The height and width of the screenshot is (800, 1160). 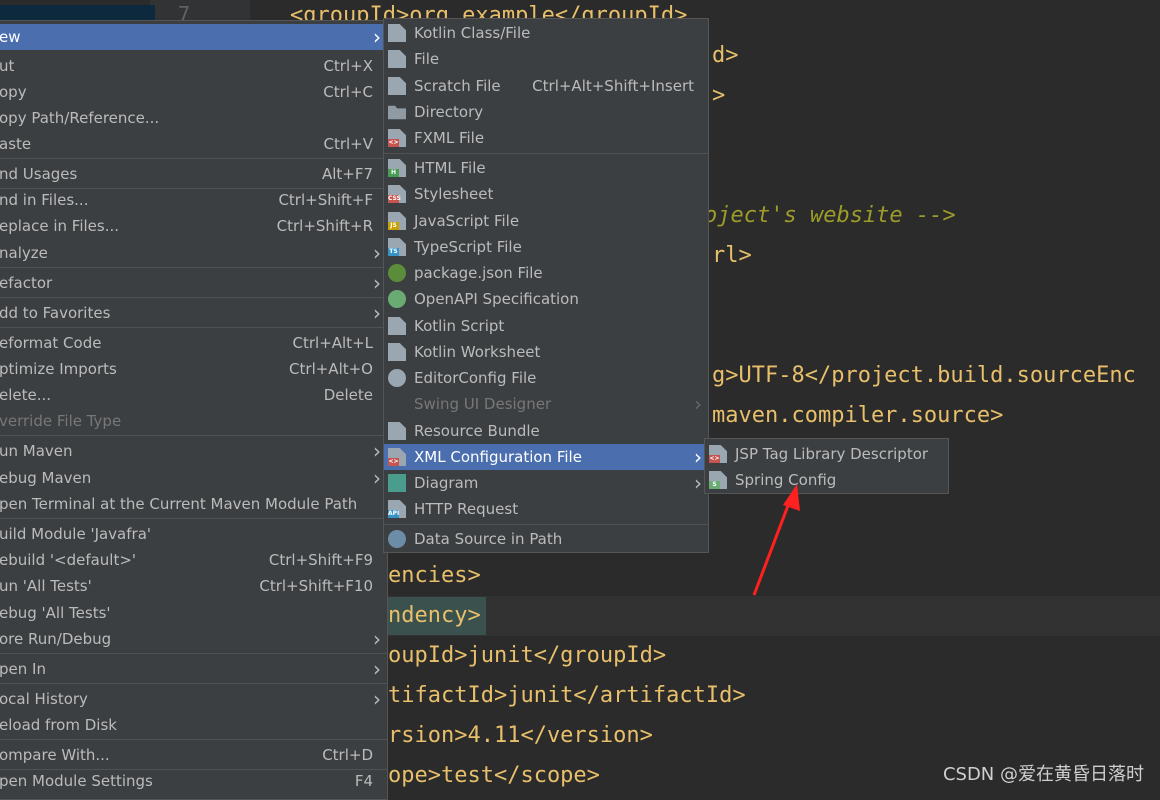 I want to click on menu-item-label: TypeScript File, so click(x=468, y=247).